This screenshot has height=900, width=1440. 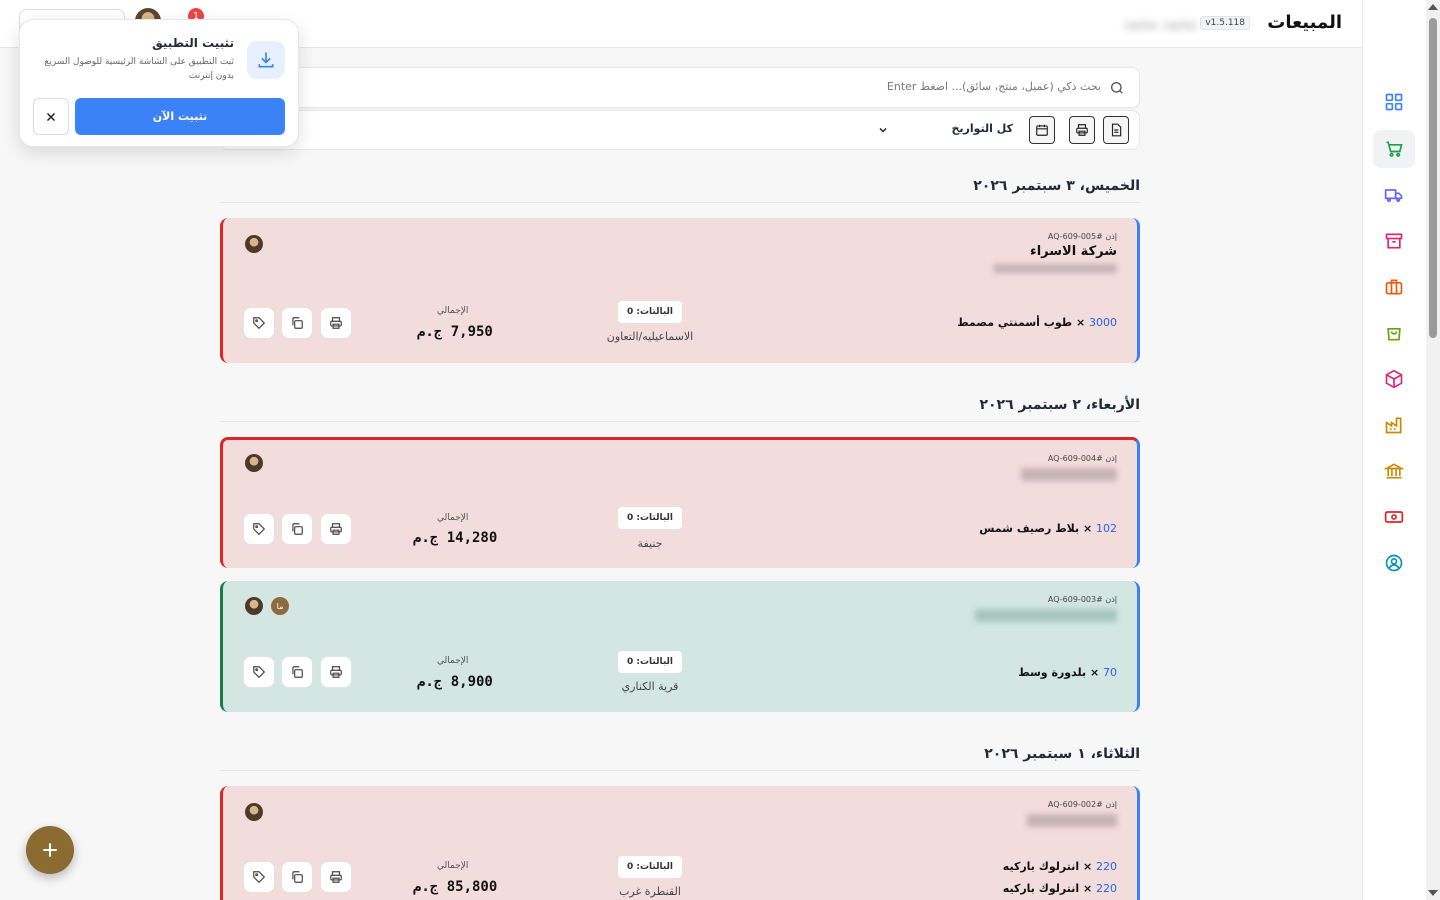 I want to click on nav-sales, so click(x=1394, y=149).